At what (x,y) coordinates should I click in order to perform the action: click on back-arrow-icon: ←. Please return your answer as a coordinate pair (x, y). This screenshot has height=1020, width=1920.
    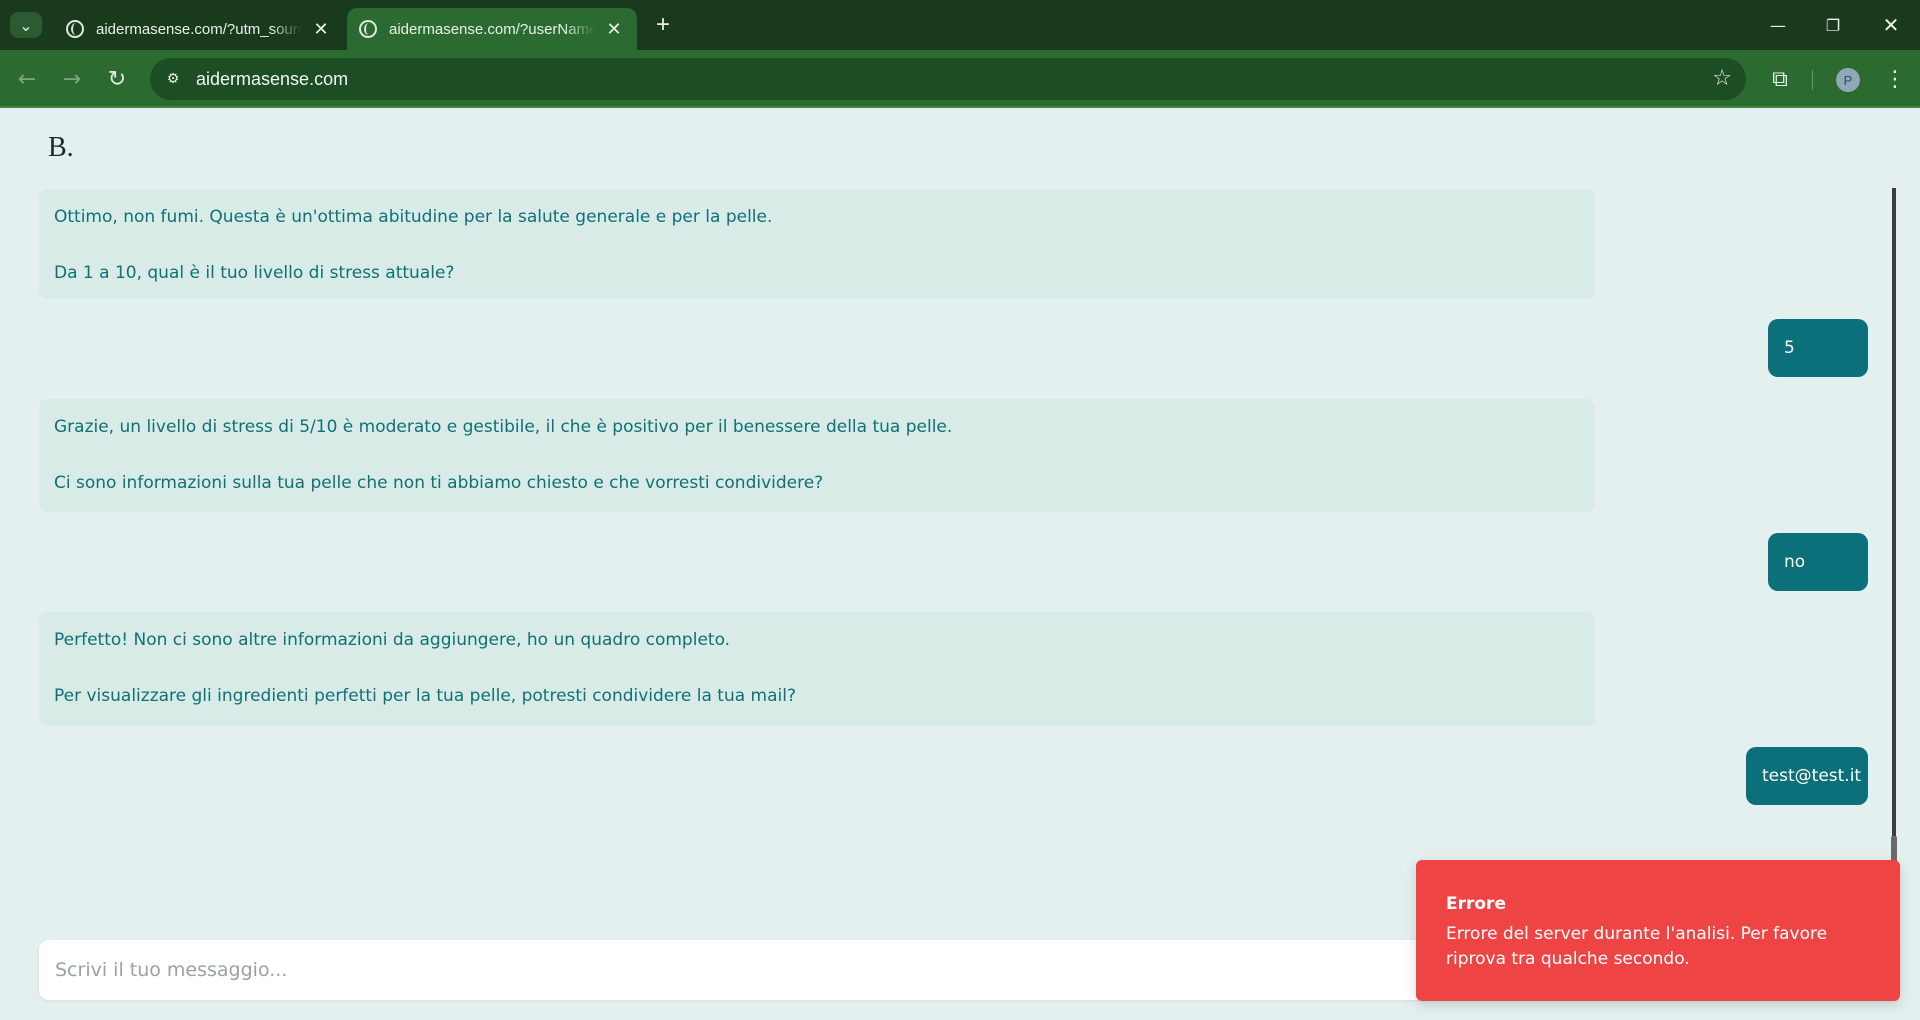
    Looking at the image, I should click on (27, 79).